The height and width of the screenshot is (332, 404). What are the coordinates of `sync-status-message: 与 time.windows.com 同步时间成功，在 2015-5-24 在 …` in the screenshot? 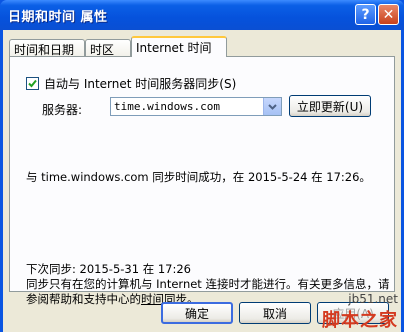 It's located at (198, 177).